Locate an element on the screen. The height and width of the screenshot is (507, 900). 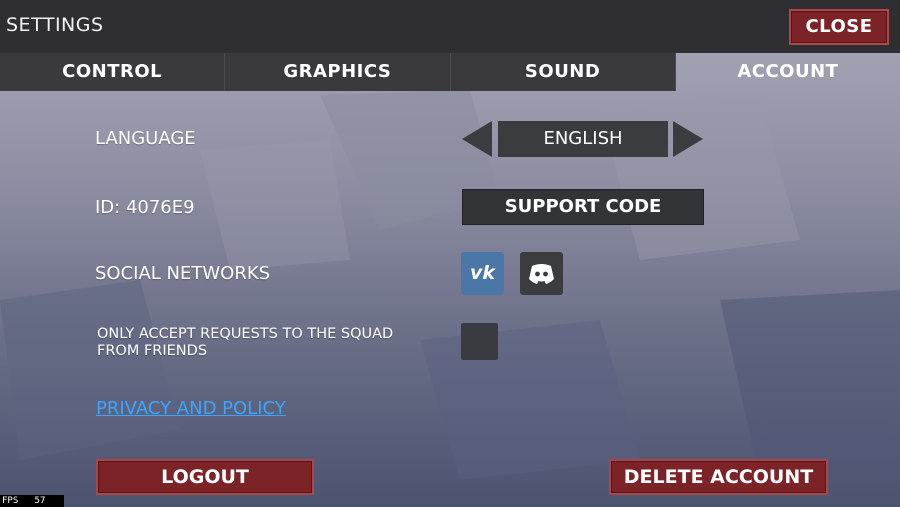
privacy-policy-link: PRIVACY AND POLICY is located at coordinates (191, 408).